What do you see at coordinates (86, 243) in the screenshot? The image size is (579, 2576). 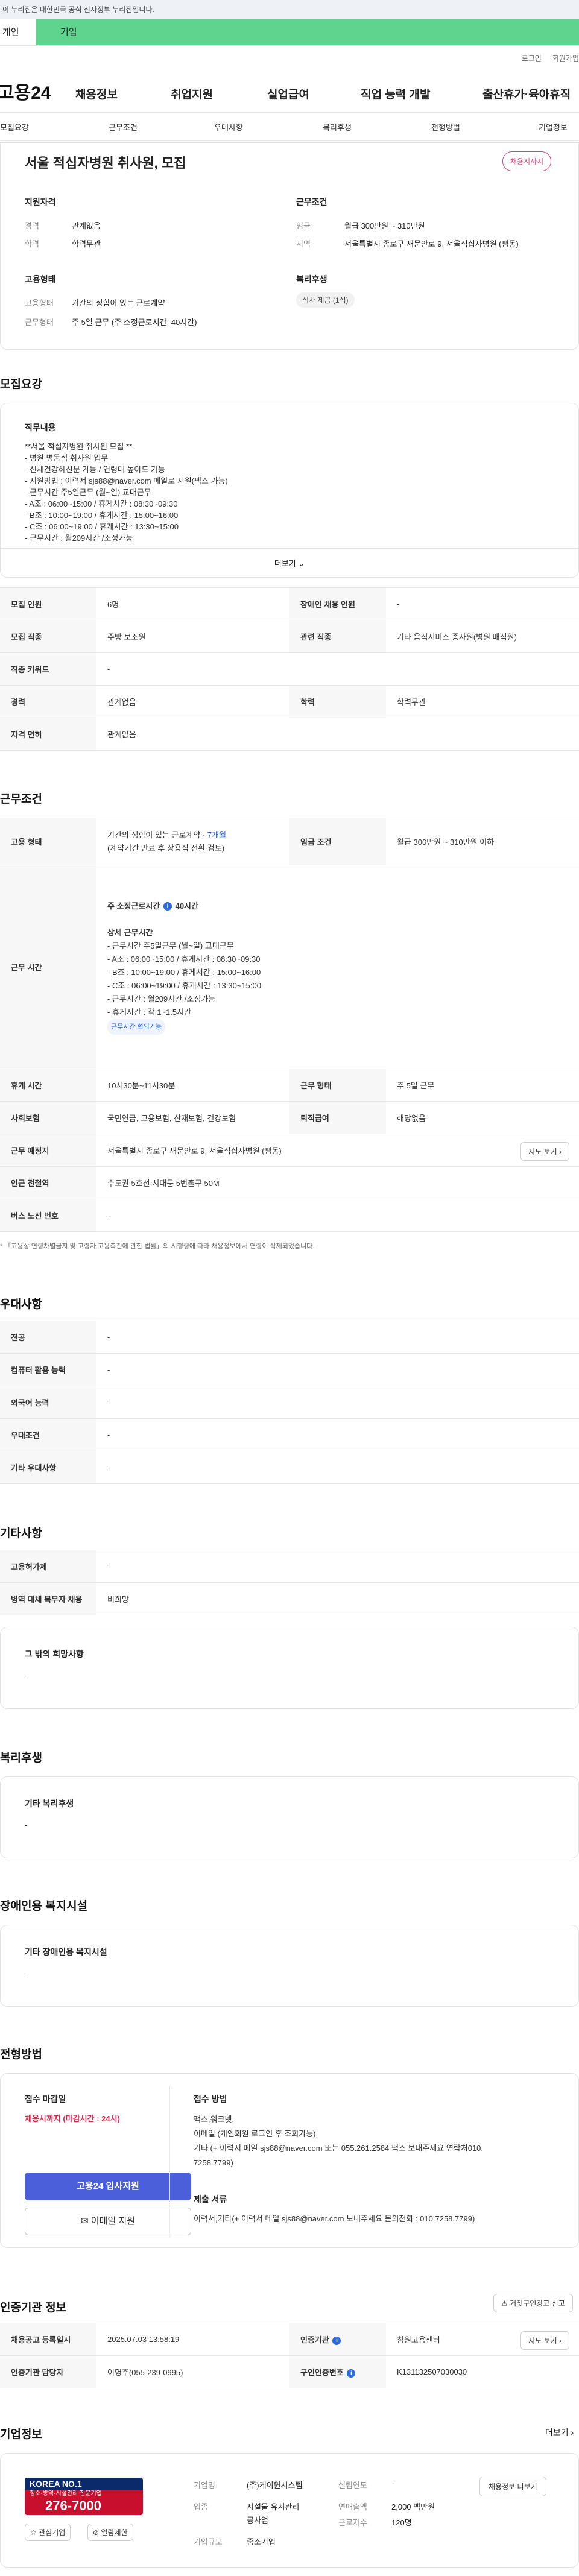 I see `edu-value: 학력무관` at bounding box center [86, 243].